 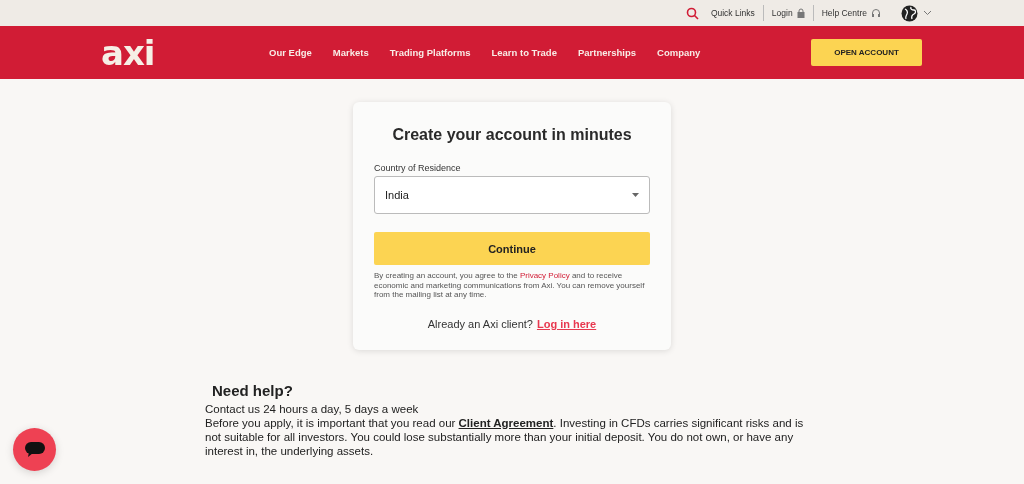 What do you see at coordinates (430, 52) in the screenshot?
I see `nav-link: Trading Platforms` at bounding box center [430, 52].